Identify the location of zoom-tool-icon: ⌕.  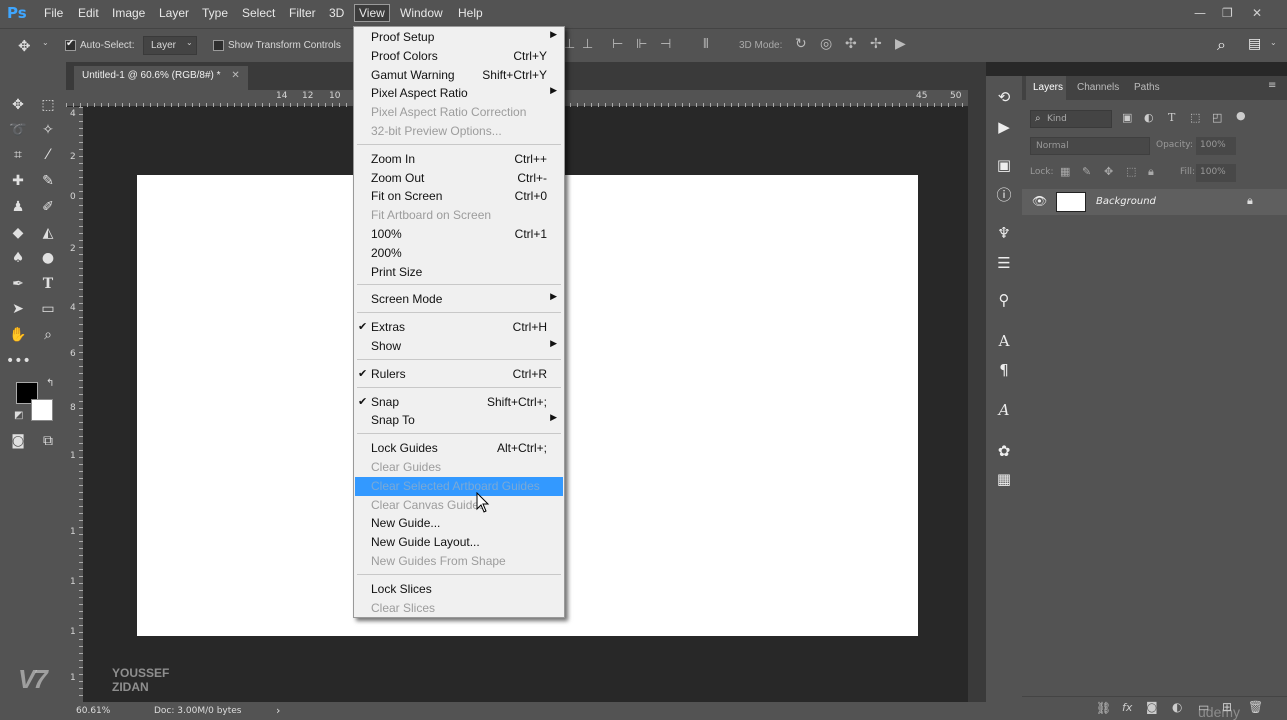
(48, 335).